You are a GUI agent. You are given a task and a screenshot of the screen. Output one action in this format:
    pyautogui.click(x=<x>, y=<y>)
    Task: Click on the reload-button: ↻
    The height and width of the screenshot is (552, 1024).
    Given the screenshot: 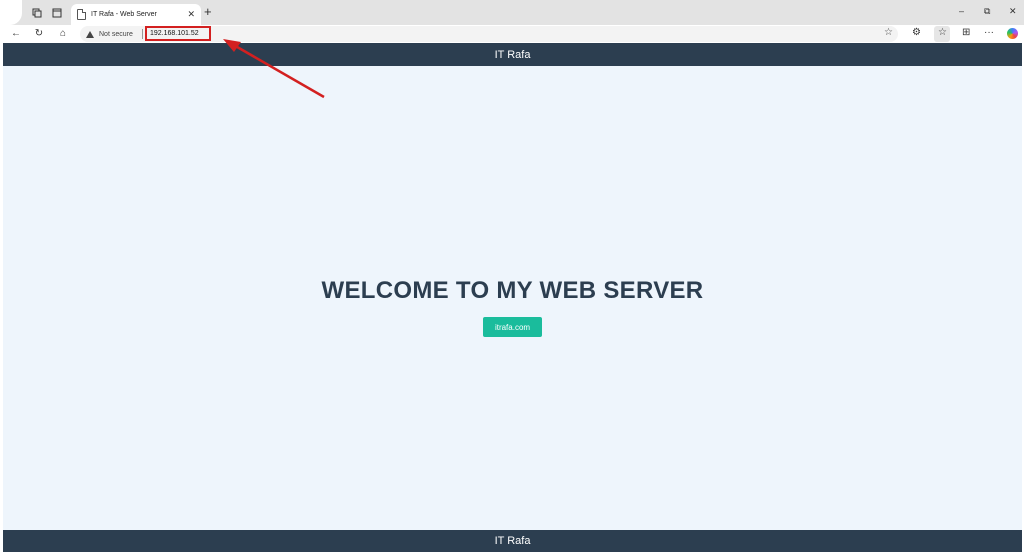 What is the action you would take?
    pyautogui.click(x=39, y=34)
    